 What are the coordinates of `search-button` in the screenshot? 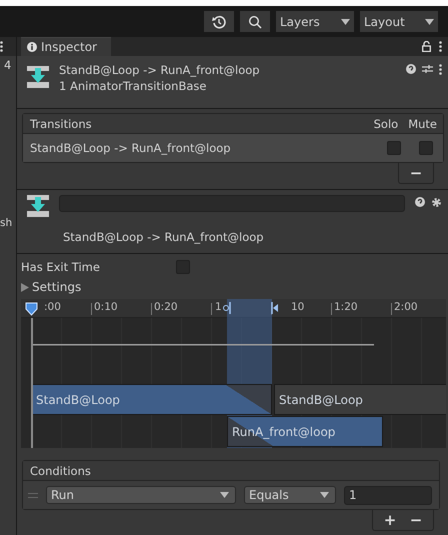 It's located at (255, 21).